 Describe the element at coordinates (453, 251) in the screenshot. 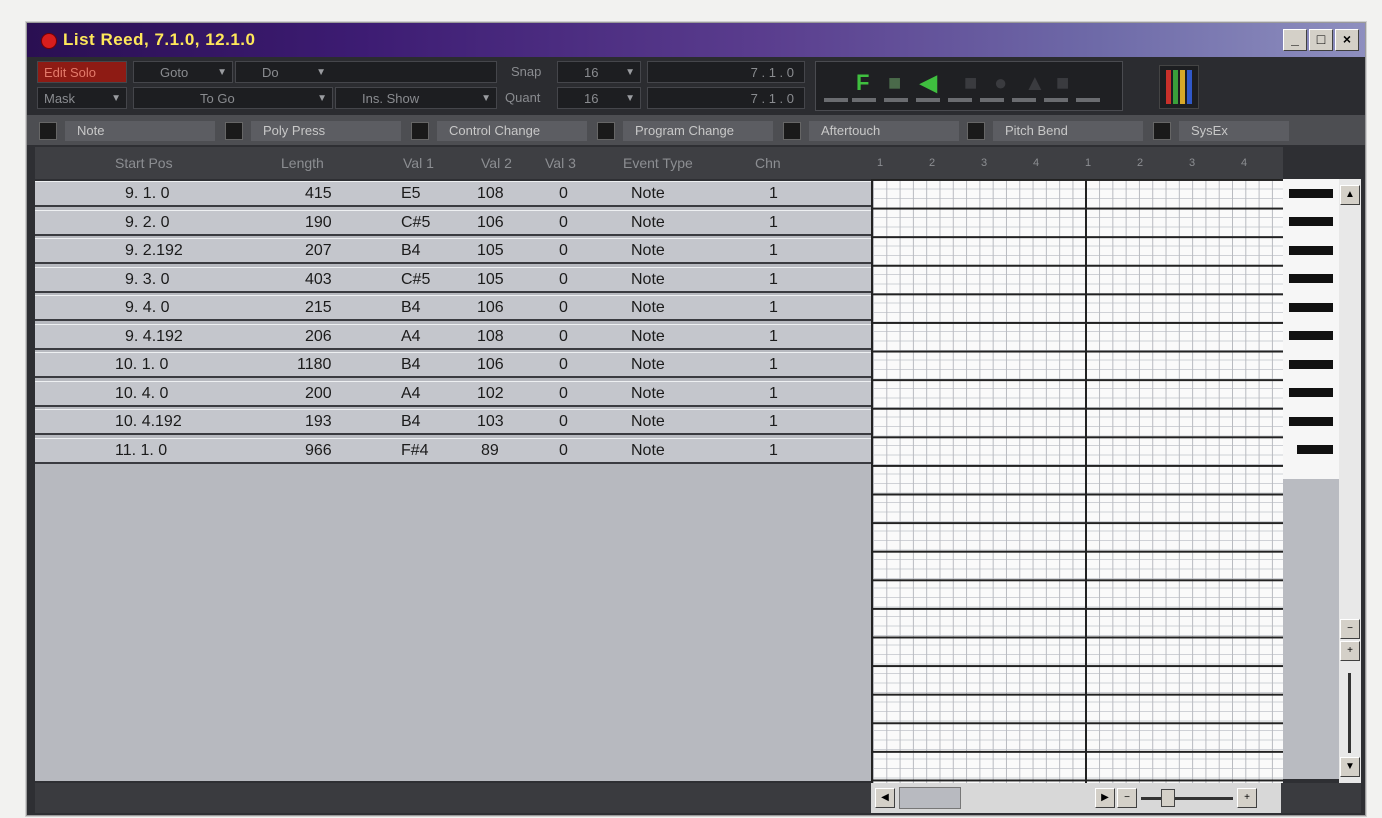

I see `table-row: 9. 2.192 207 B4 105 0 Note 1` at that location.